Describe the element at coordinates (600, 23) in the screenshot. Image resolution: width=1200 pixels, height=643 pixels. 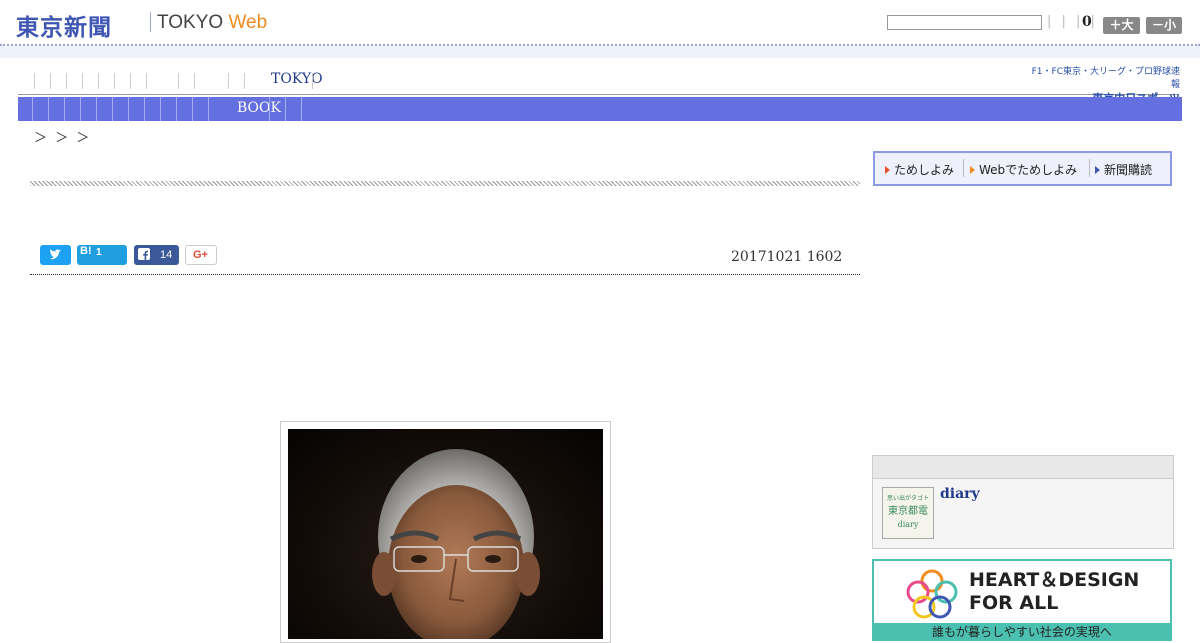
I see `site-header: 東京新聞 TOKYO Web | | | | 0 ＋大 －小` at that location.